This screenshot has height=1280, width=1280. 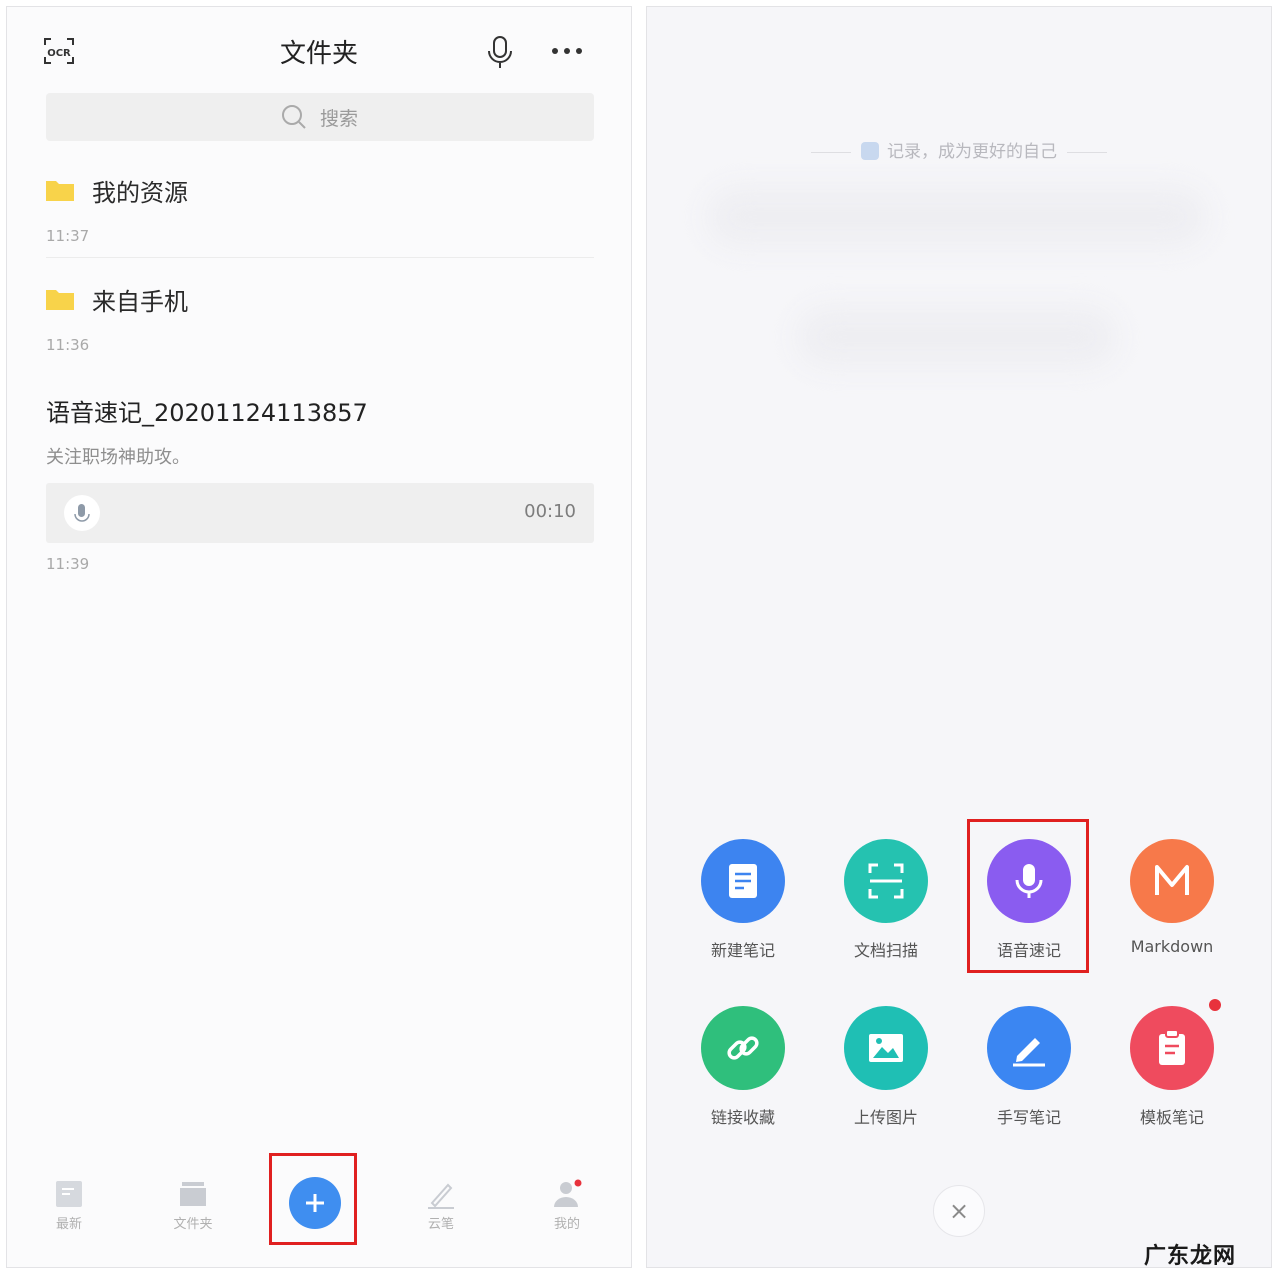 I want to click on plus-icon, so click(x=315, y=1203).